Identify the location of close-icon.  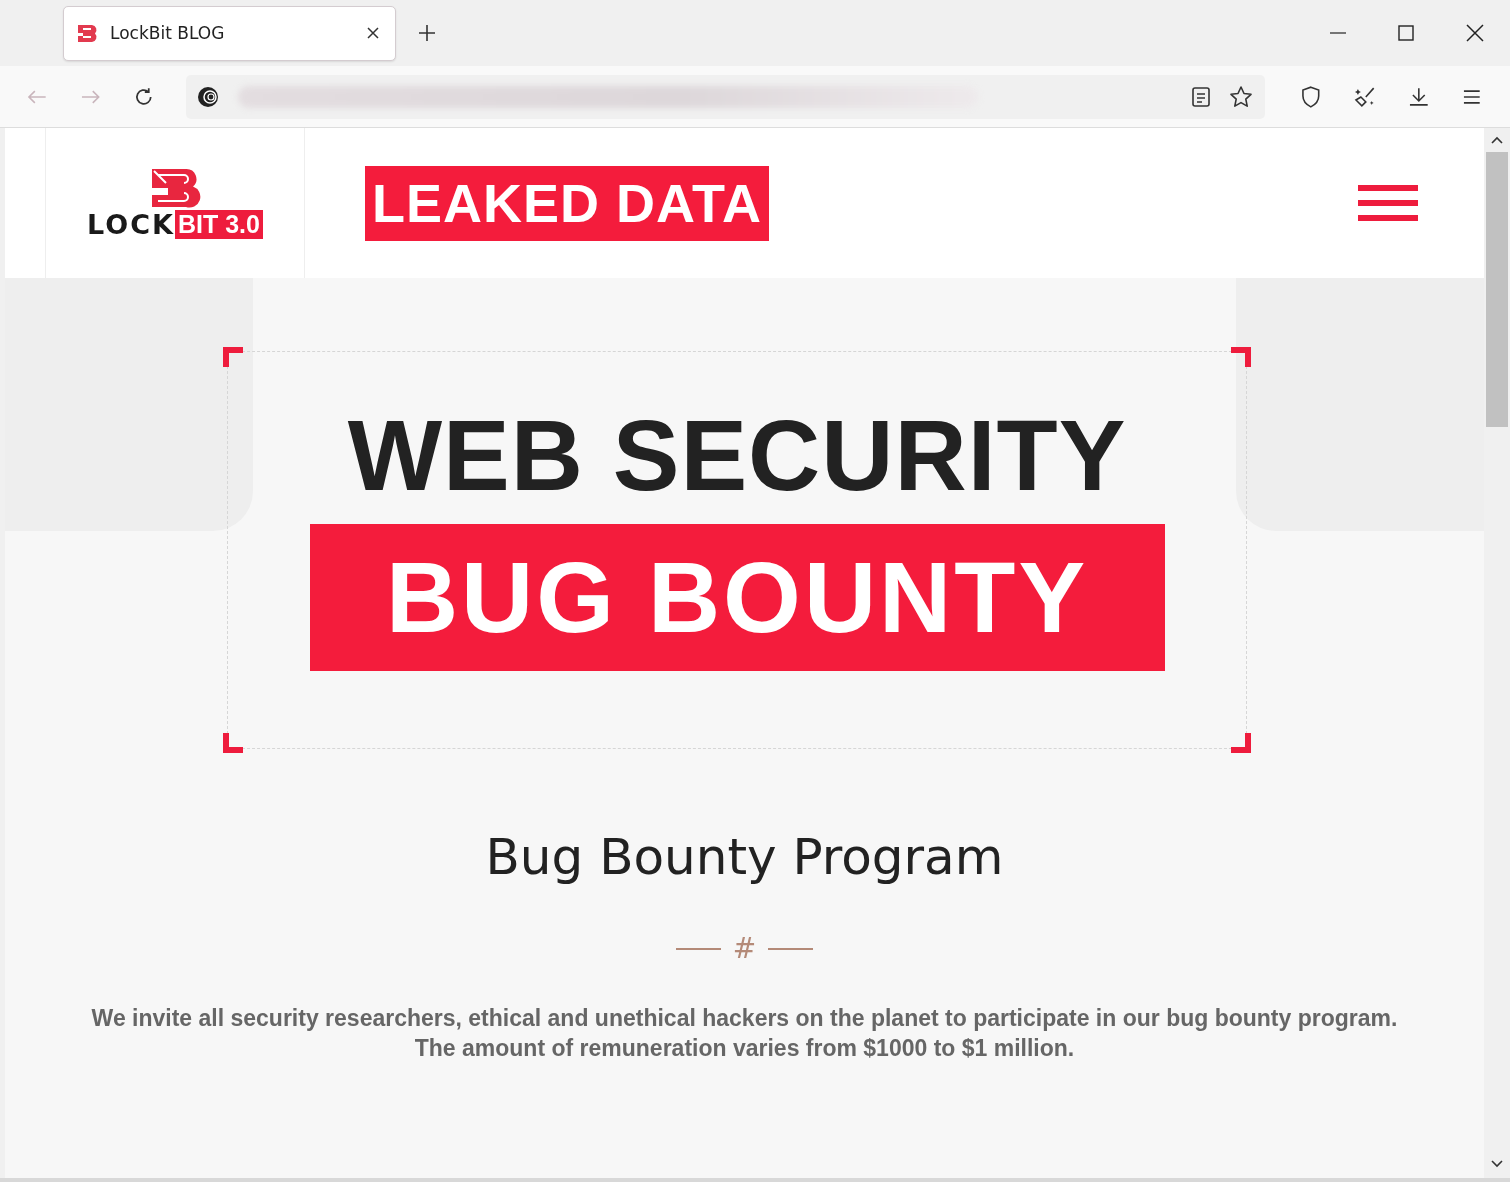
(1475, 33).